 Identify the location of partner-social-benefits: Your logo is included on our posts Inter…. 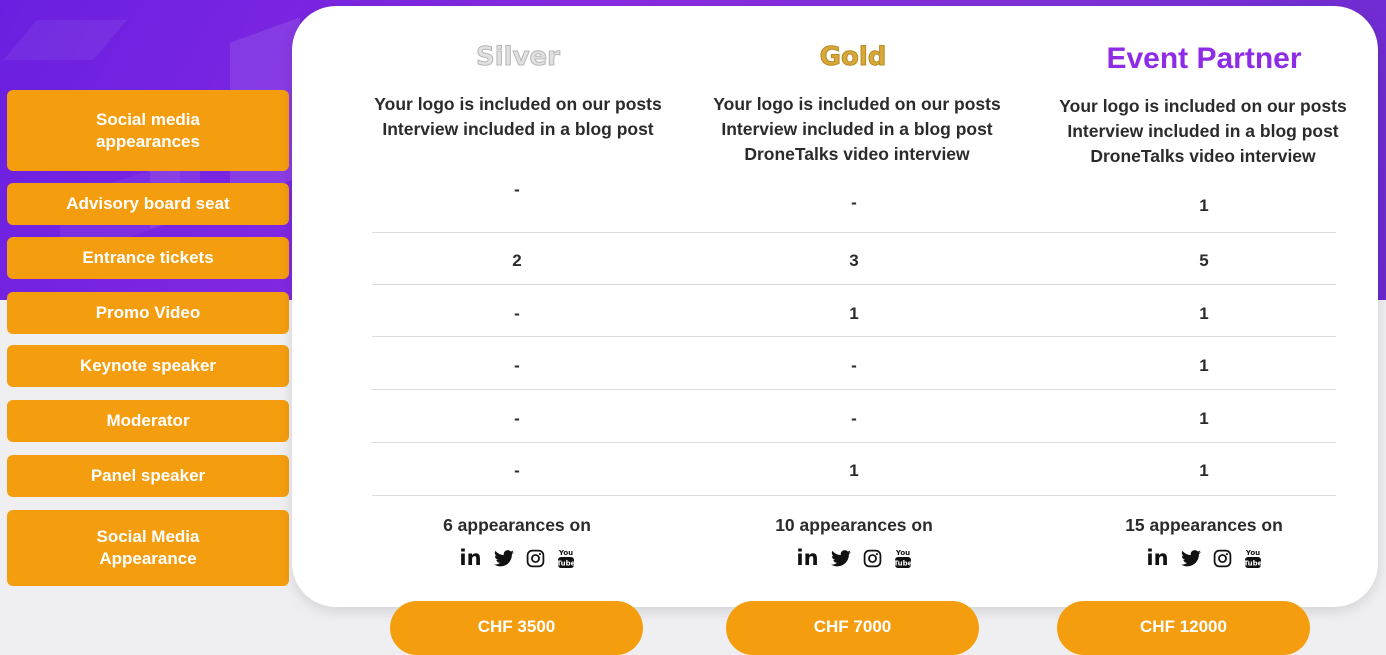
(1203, 131).